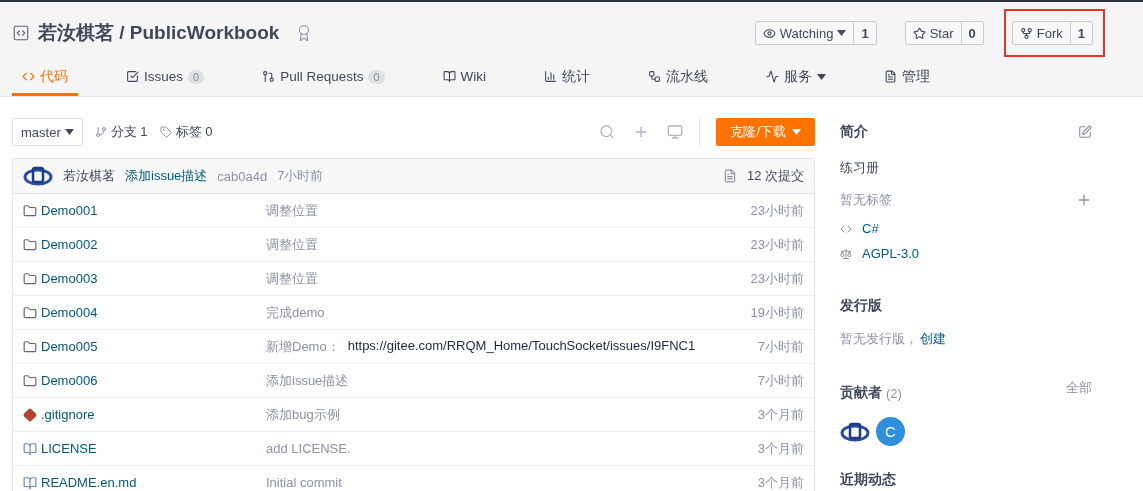 Image resolution: width=1143 pixels, height=491 pixels. Describe the element at coordinates (607, 132) in the screenshot. I see `search-icon` at that location.